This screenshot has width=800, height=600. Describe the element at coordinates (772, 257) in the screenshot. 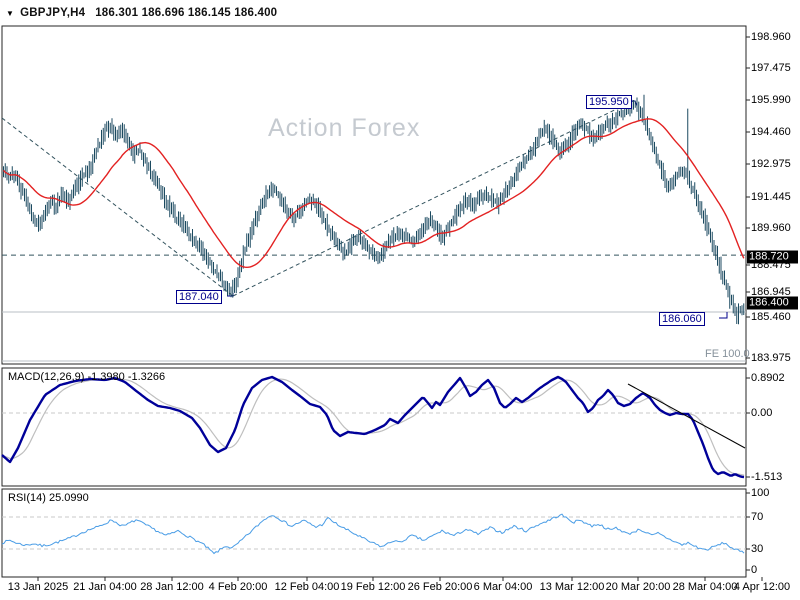

I see `current-price-label: 188.720` at that location.